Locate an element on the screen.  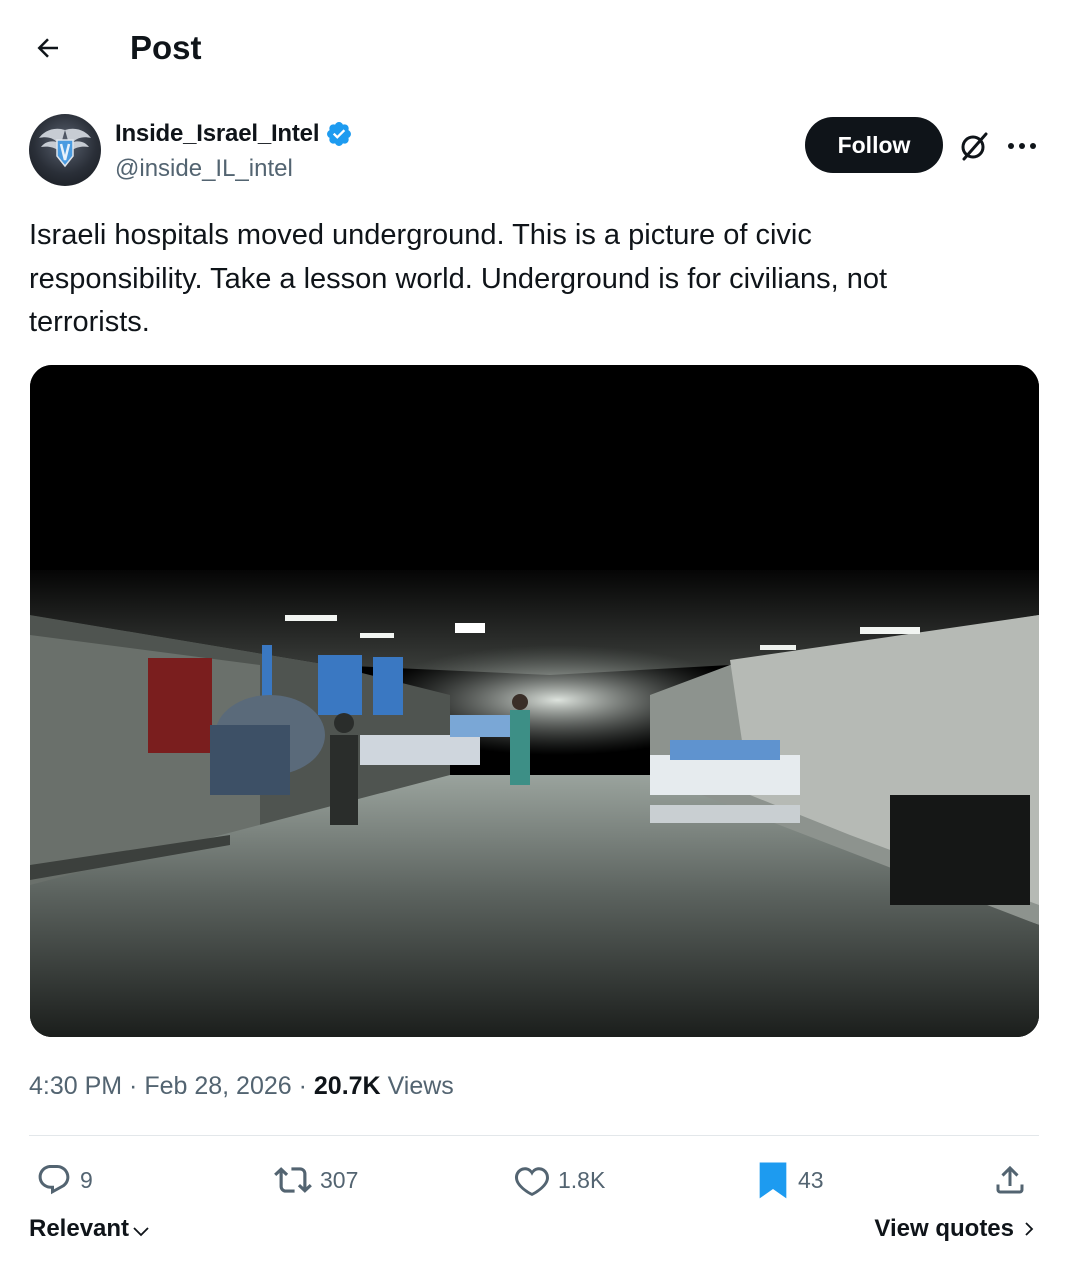
more-options-icon is located at coordinates (1022, 146).